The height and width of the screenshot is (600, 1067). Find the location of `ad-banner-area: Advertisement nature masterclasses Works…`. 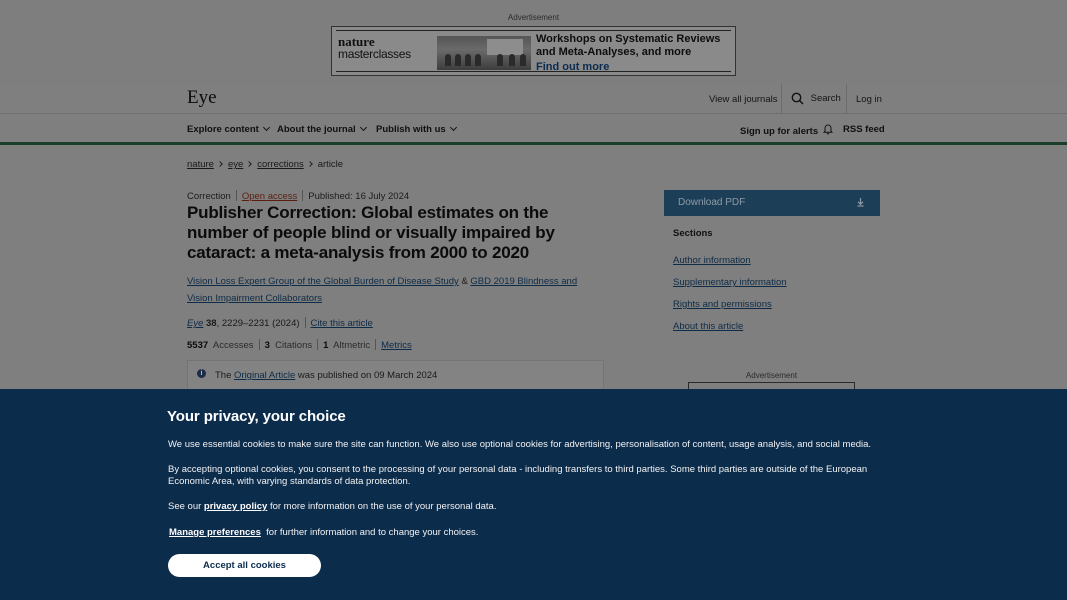

ad-banner-area: Advertisement nature masterclasses Works… is located at coordinates (533, 42).